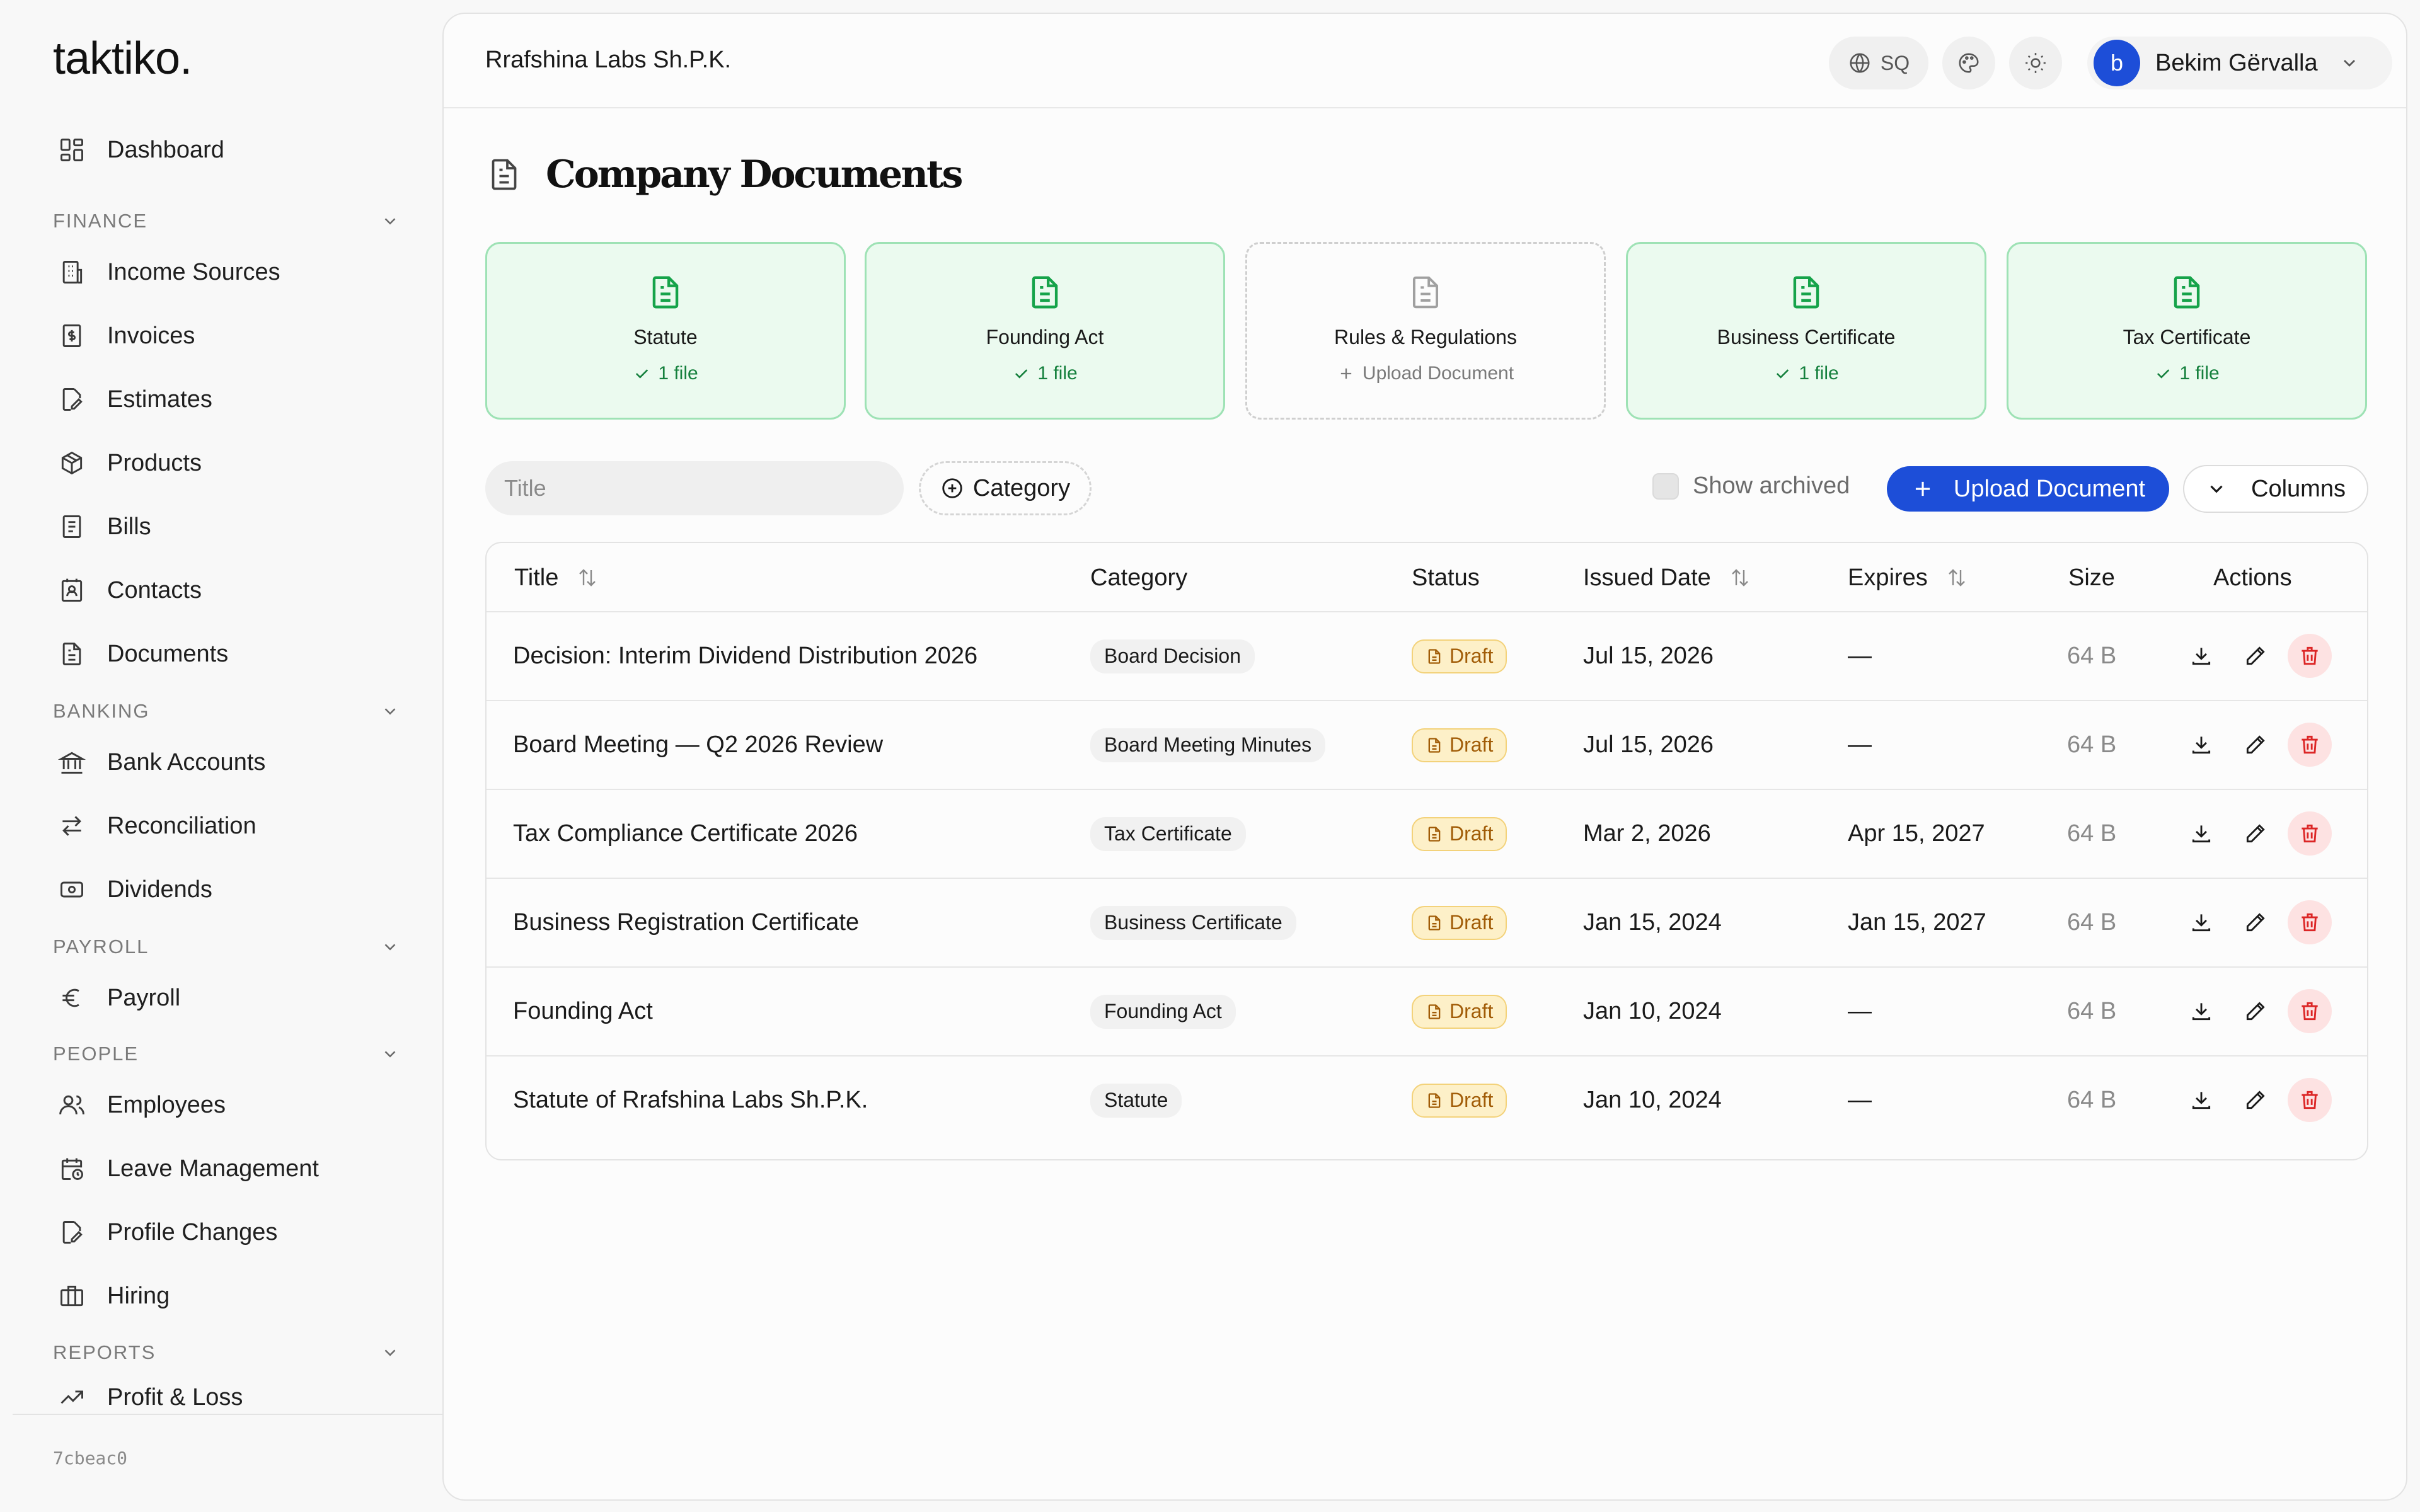 The image size is (2420, 1512). I want to click on sidebar-item-leave-management: Leave Management, so click(235, 1168).